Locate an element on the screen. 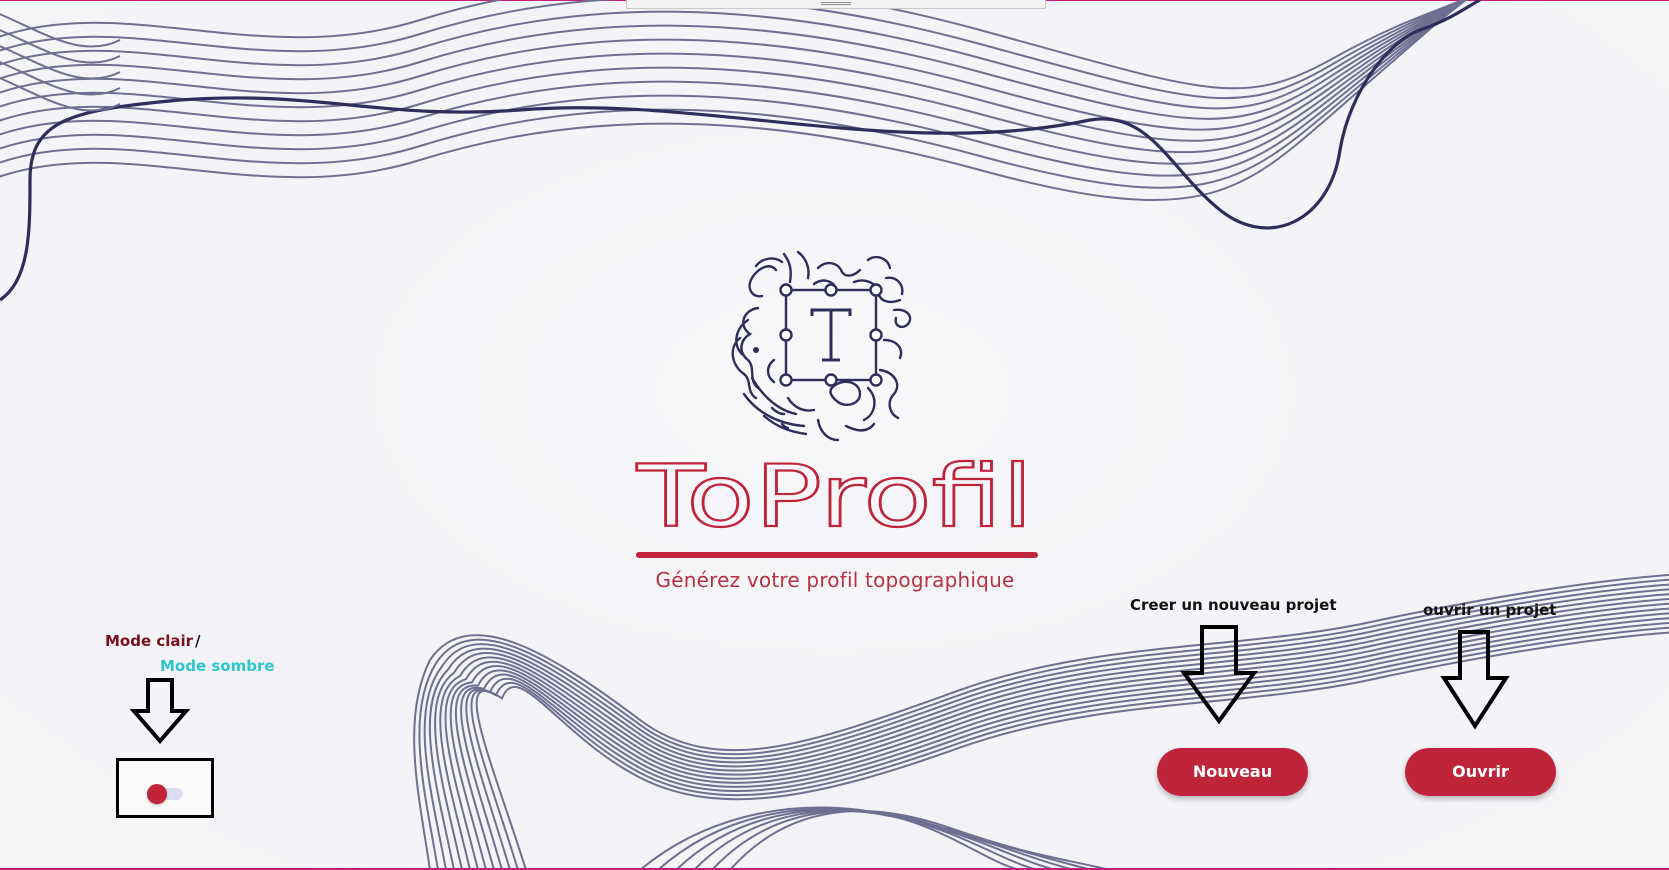 This screenshot has width=1669, height=870. ouvrir-hint: ouvrir un projet is located at coordinates (1490, 610).